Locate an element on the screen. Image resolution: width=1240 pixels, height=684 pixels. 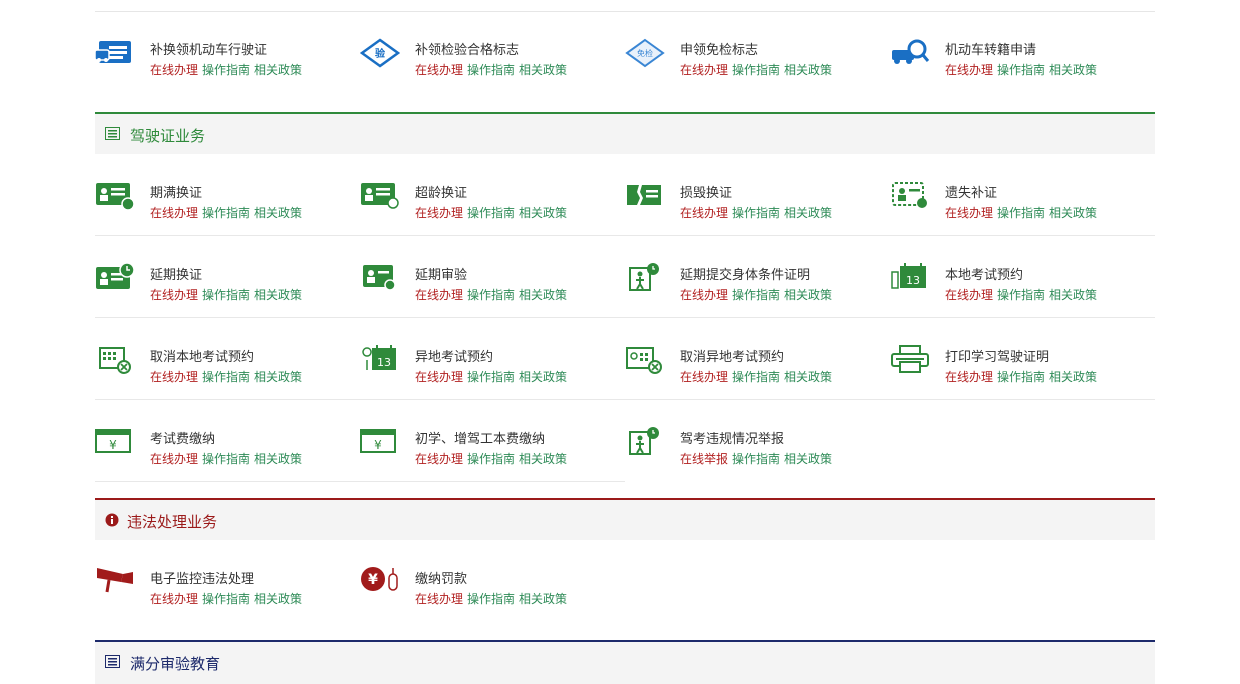
service-camera-violation: 电子监控违法处理 在线办理 操作指南 相关政策 is located at coordinates (227, 580).